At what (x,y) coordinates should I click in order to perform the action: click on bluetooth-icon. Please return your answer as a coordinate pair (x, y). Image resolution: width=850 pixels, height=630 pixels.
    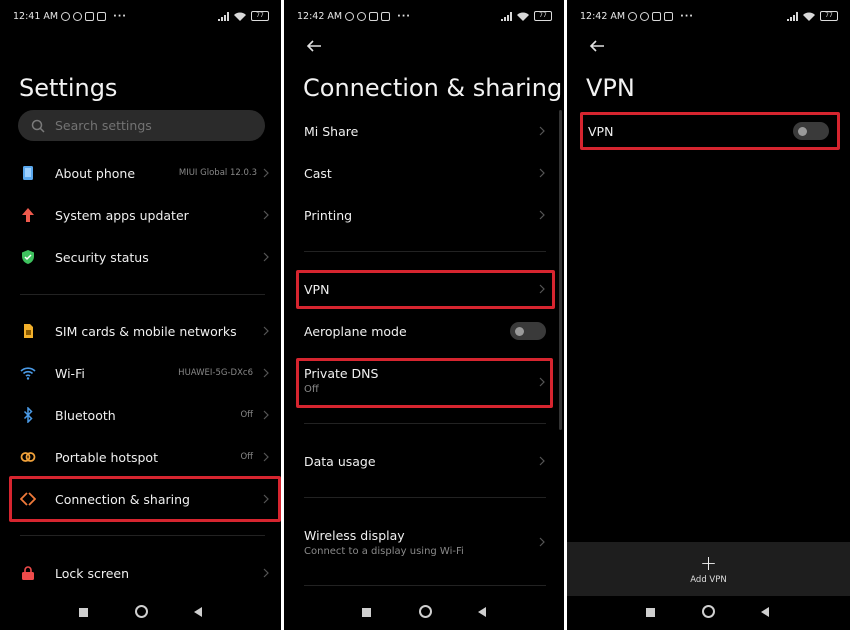
    Looking at the image, I should click on (28, 415).